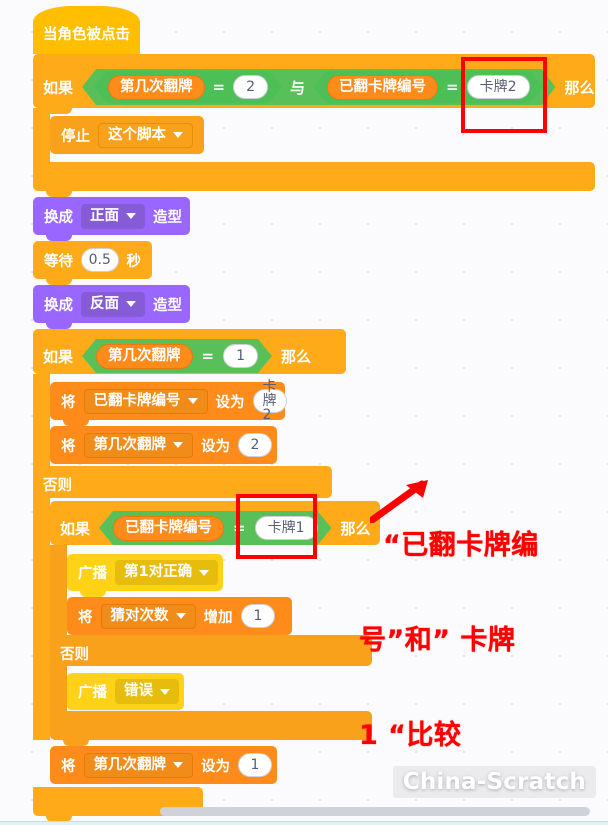  I want to click on set-variable-block-flip-count: 将 第几次翻牌 设为 2, so click(163, 445).